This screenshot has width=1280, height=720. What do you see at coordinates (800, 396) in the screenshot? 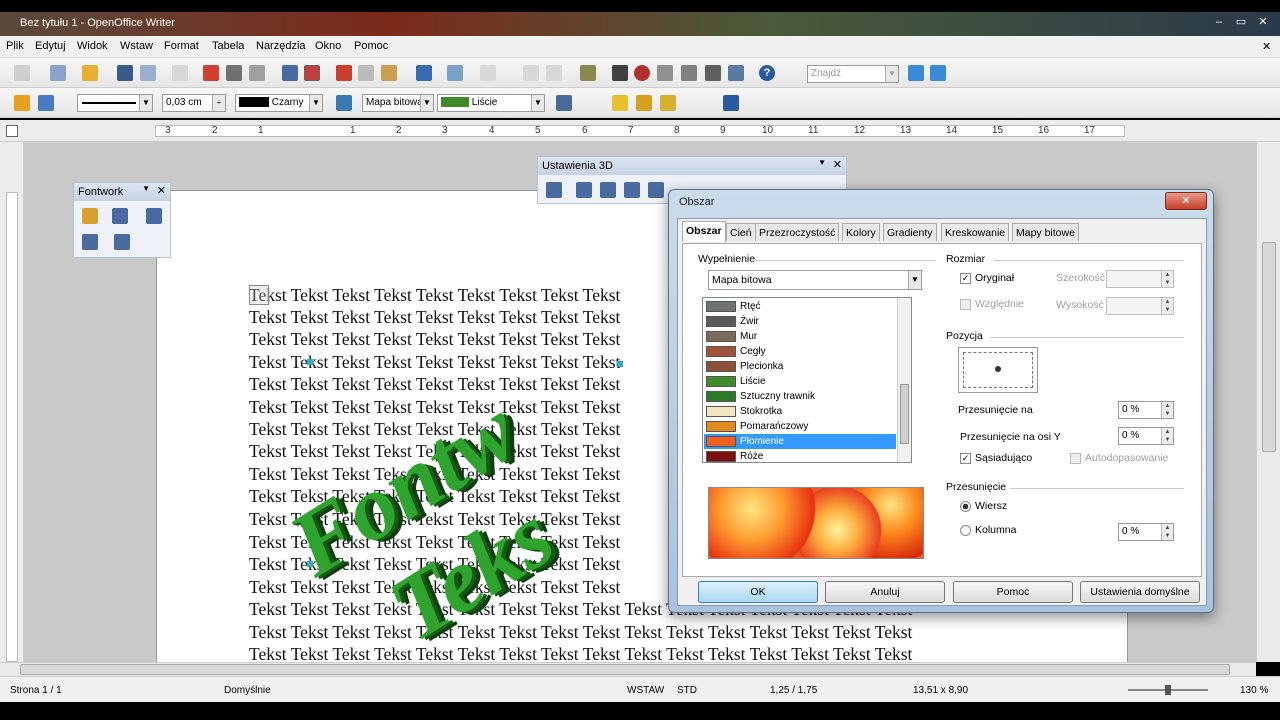
I see `bitmap-list-item: Sztuczny trawnik` at bounding box center [800, 396].